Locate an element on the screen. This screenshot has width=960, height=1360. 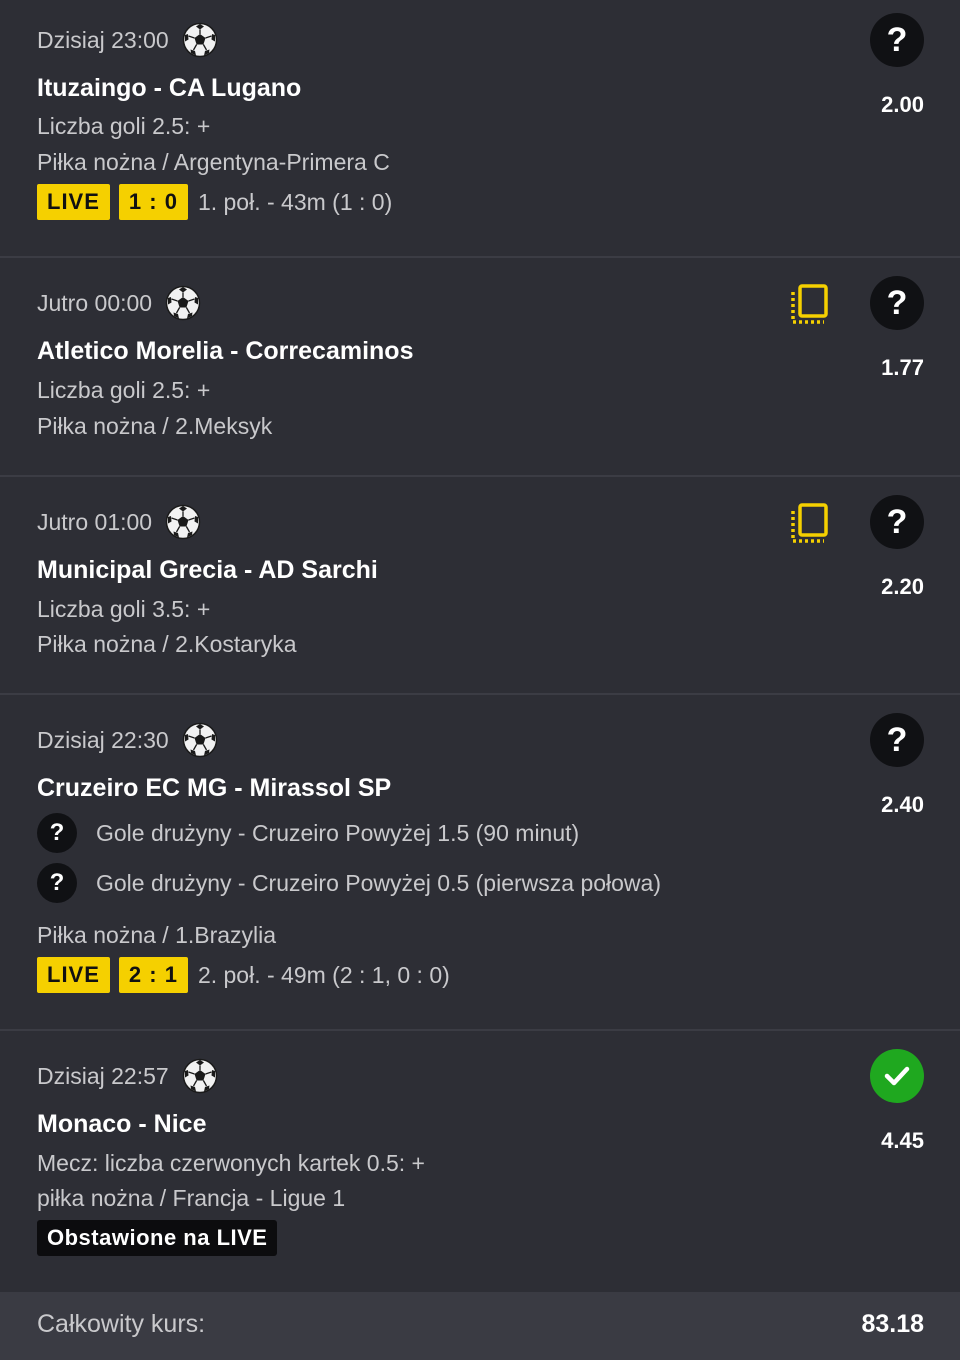
match-title: Municipal Grecia - AD Sarchi is located at coordinates (207, 570).